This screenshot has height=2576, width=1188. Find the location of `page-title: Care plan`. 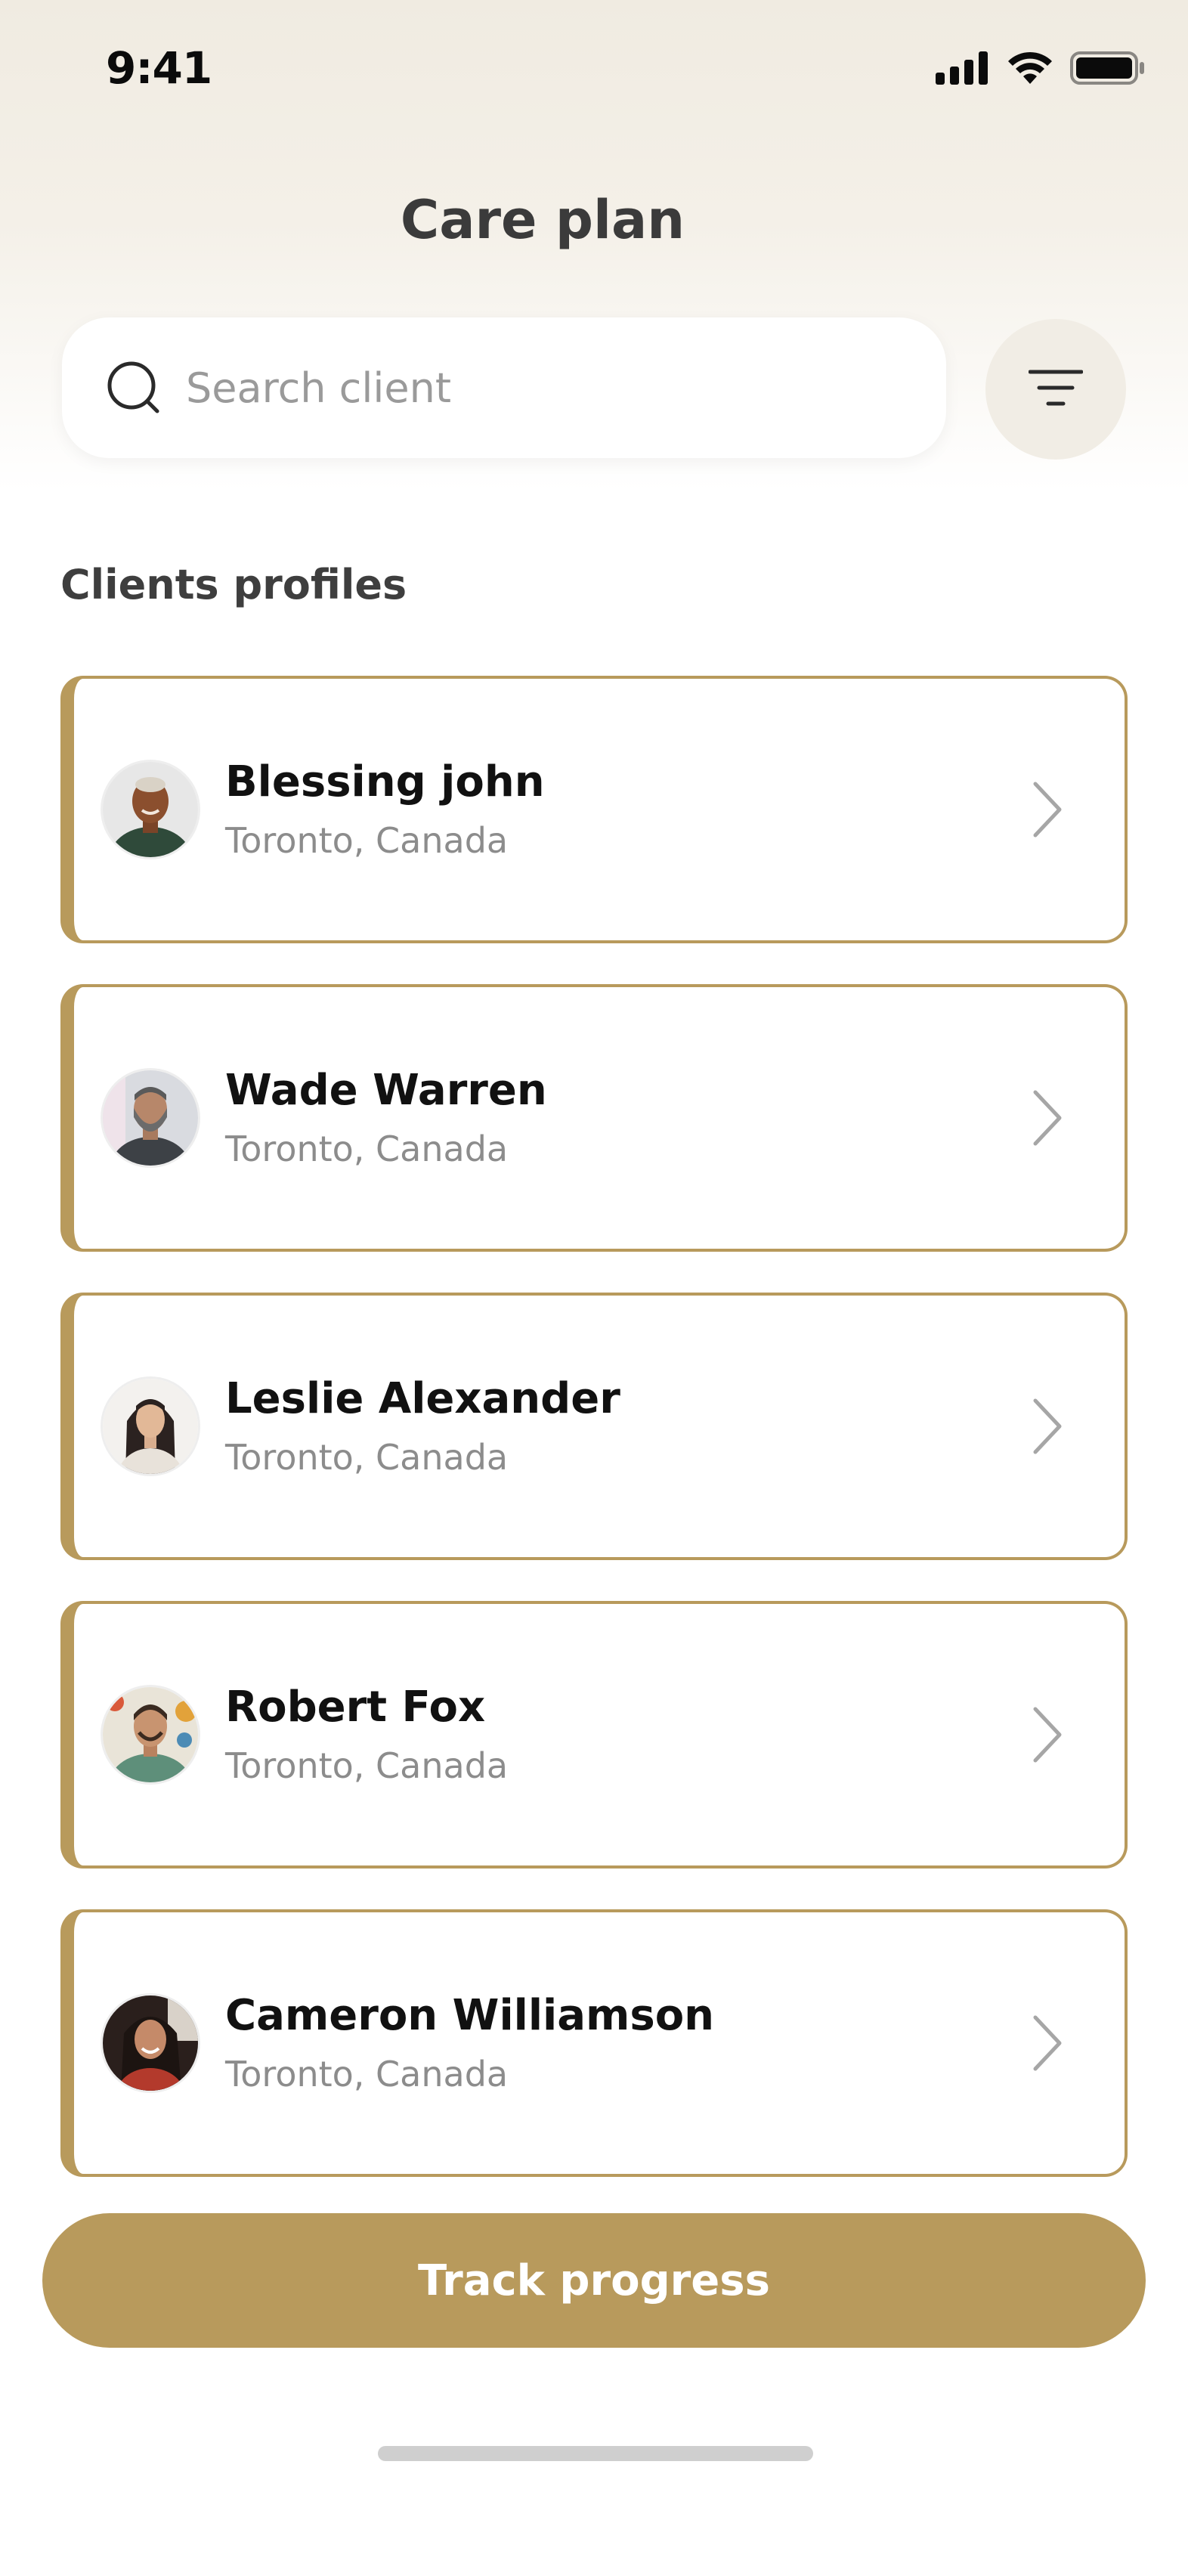

page-title: Care plan is located at coordinates (543, 220).